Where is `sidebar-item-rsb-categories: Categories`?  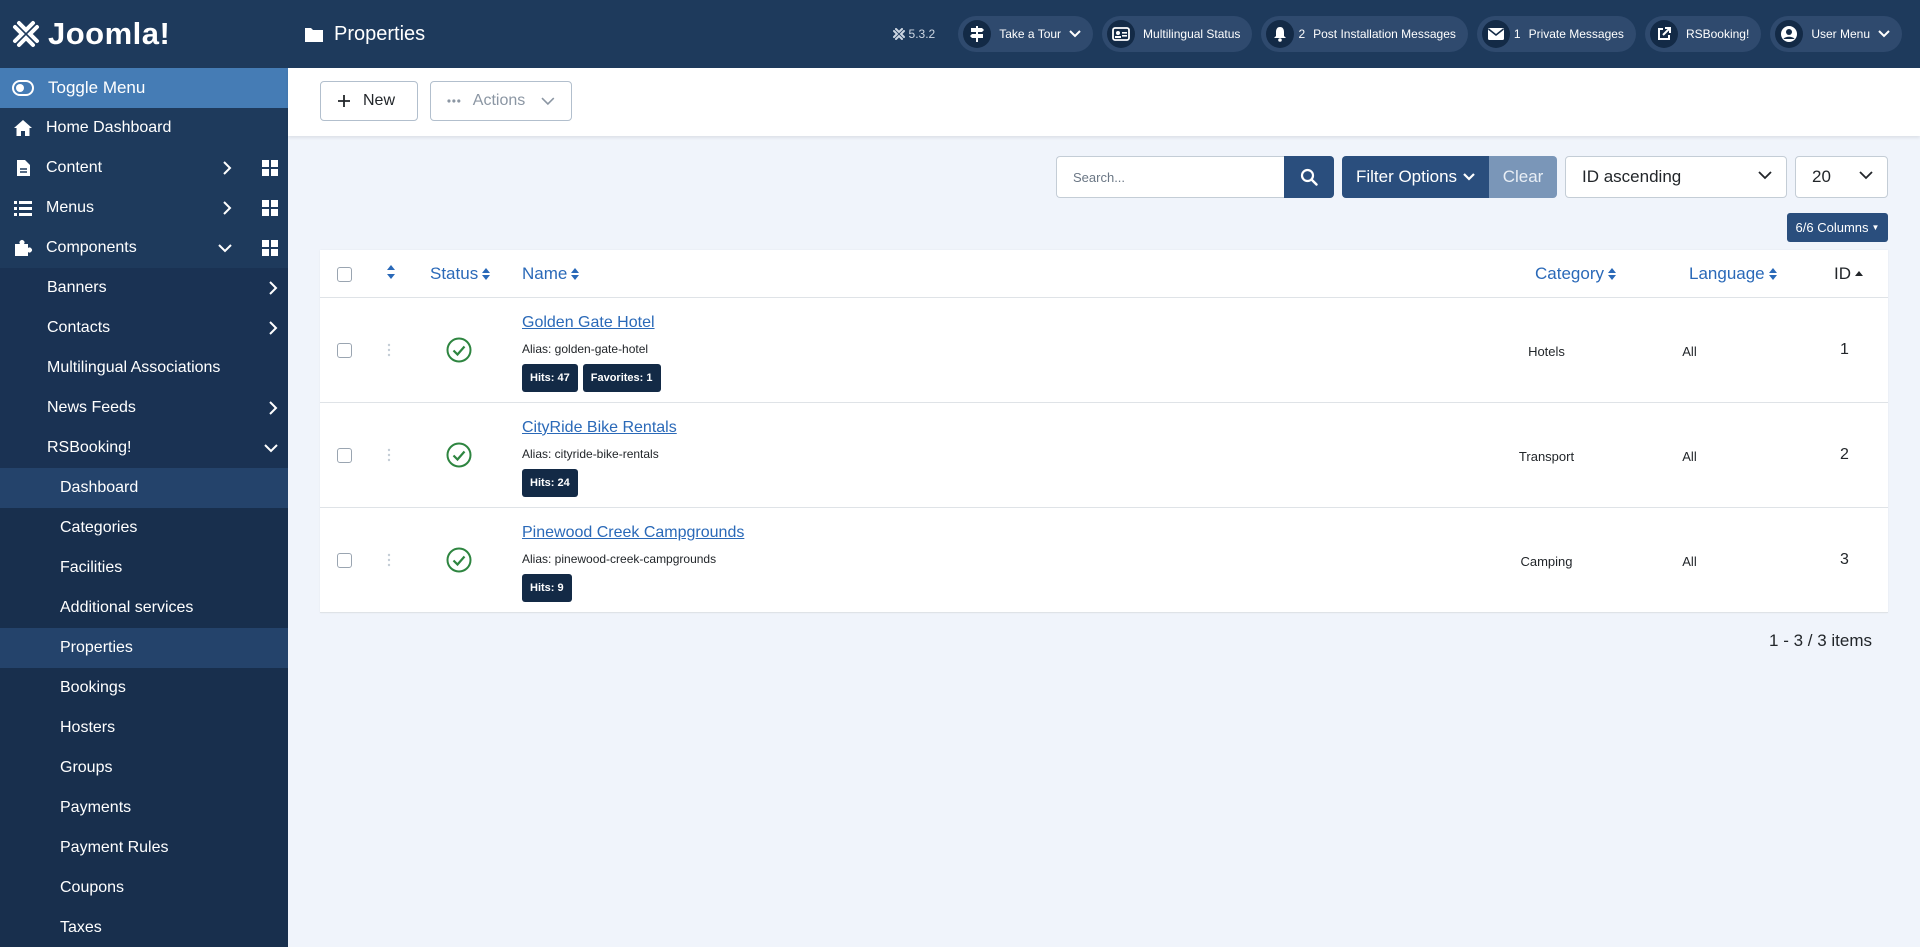
sidebar-item-rsb-categories: Categories is located at coordinates (144, 528).